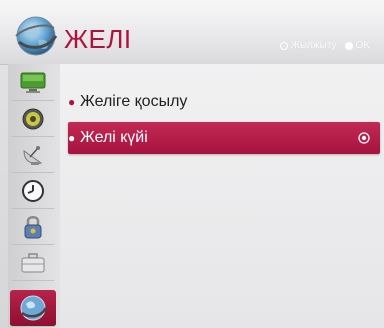 The image size is (384, 328). I want to click on sound-icon, so click(33, 119).